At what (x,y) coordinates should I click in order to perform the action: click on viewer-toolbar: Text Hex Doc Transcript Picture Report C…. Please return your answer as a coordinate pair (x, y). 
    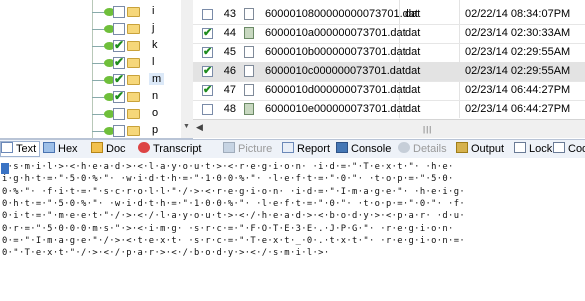
    Looking at the image, I should click on (292, 149).